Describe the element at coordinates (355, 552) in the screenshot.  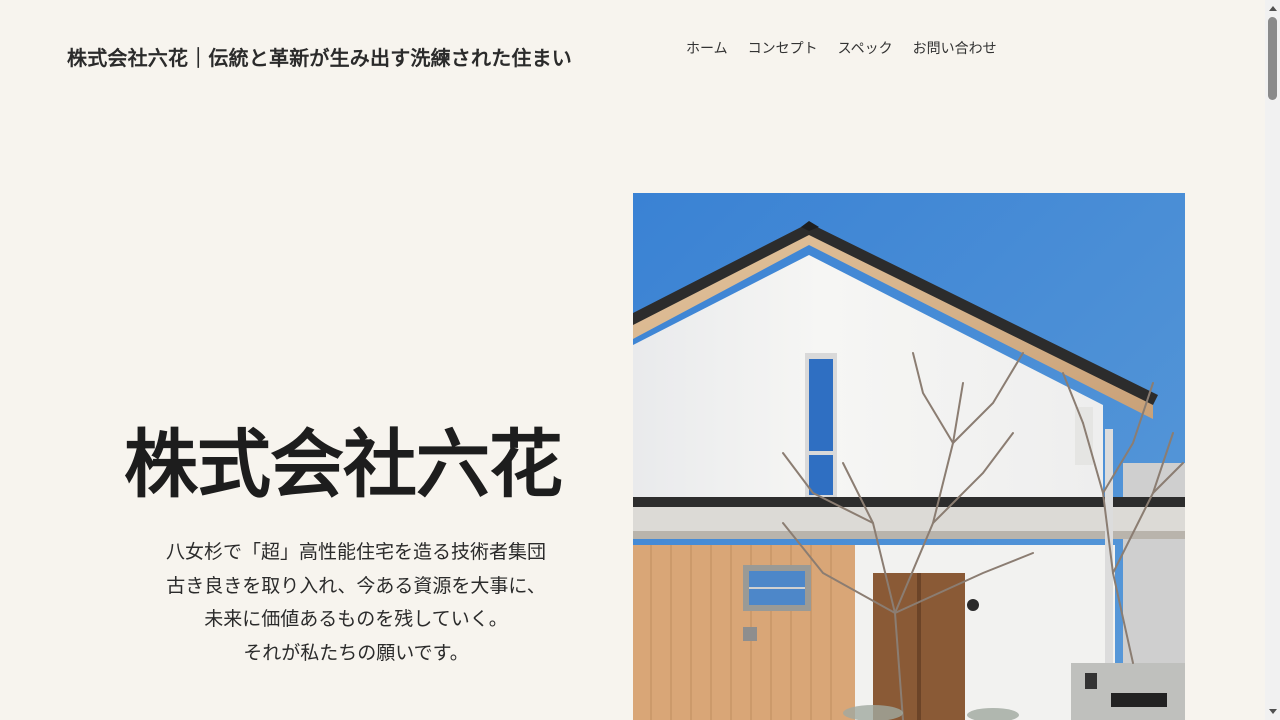
I see `hero-line: 八女杉で「超」高性能住宅を造る技術者集団` at that location.